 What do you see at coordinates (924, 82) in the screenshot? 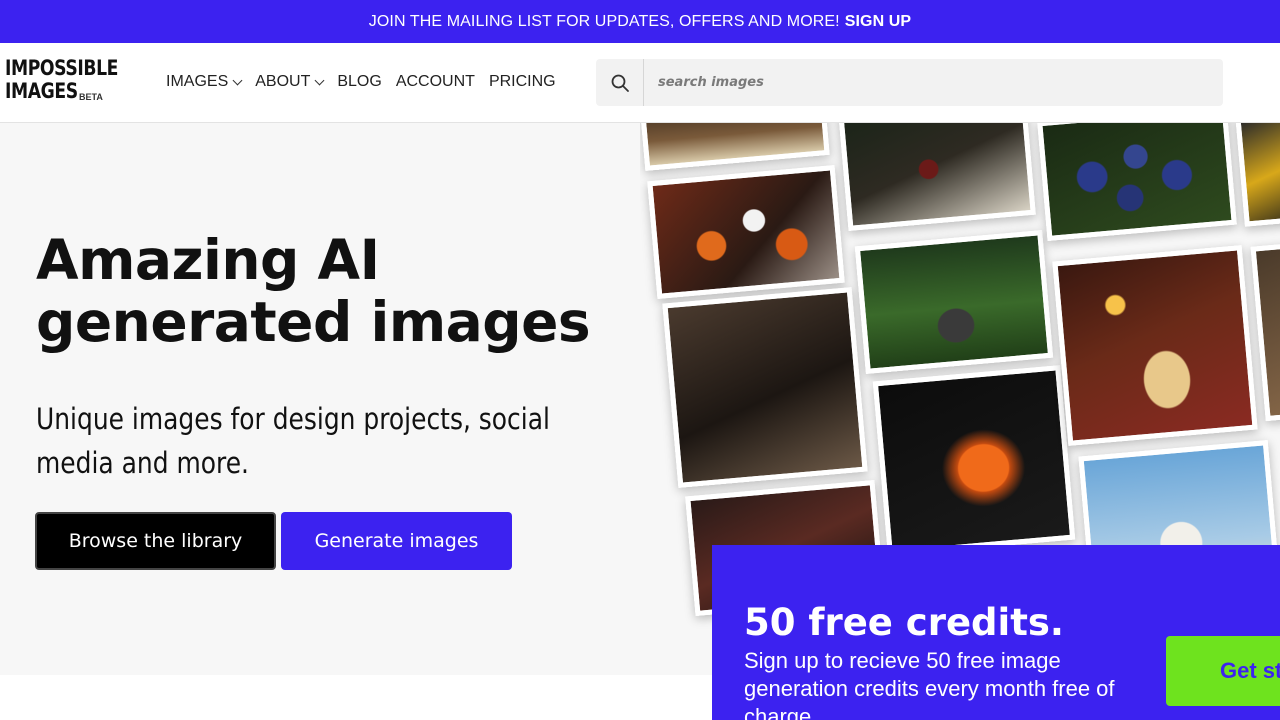
I see `search-input` at bounding box center [924, 82].